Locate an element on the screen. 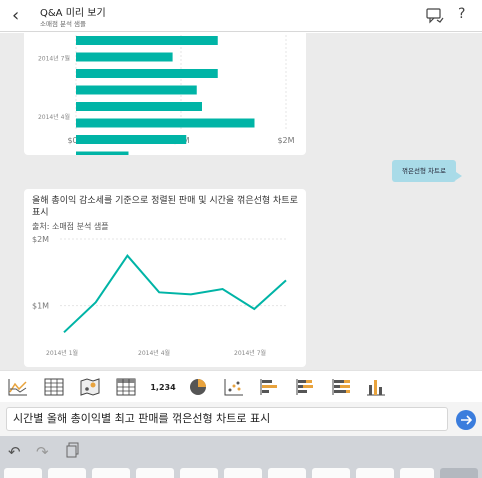 Image resolution: width=482 pixels, height=478 pixels. question-input: 시간별 올해 총이익별 최고 판매를 꺾은선형 차트로 표시 is located at coordinates (227, 419).